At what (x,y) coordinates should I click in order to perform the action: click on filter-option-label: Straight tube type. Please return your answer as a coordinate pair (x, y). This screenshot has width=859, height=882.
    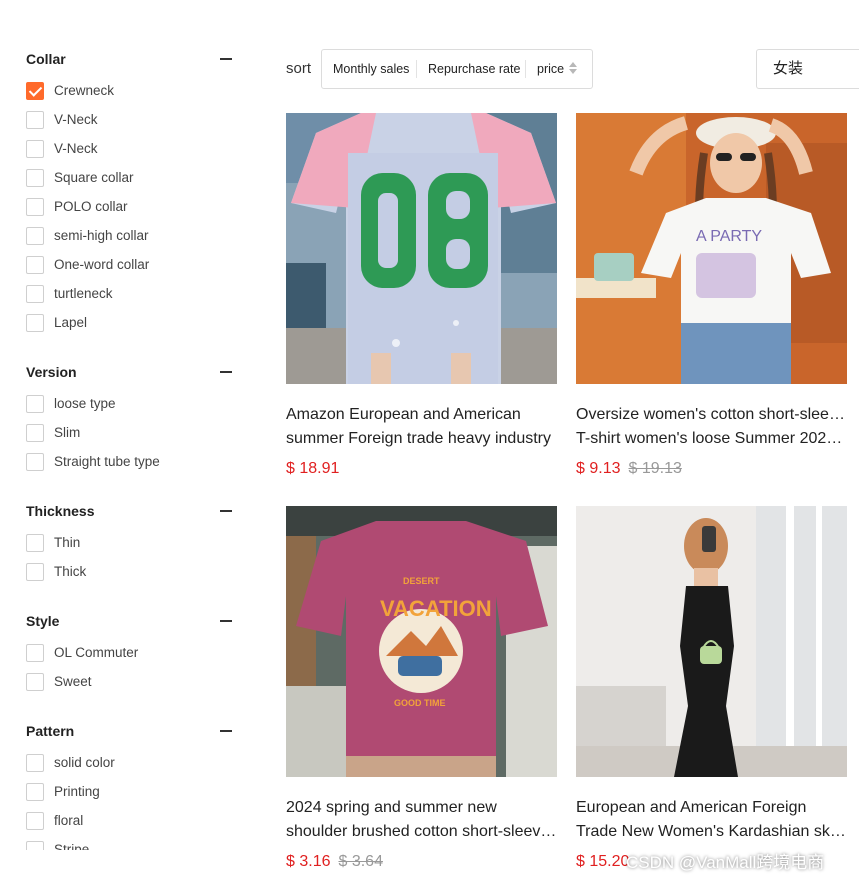
    Looking at the image, I should click on (107, 461).